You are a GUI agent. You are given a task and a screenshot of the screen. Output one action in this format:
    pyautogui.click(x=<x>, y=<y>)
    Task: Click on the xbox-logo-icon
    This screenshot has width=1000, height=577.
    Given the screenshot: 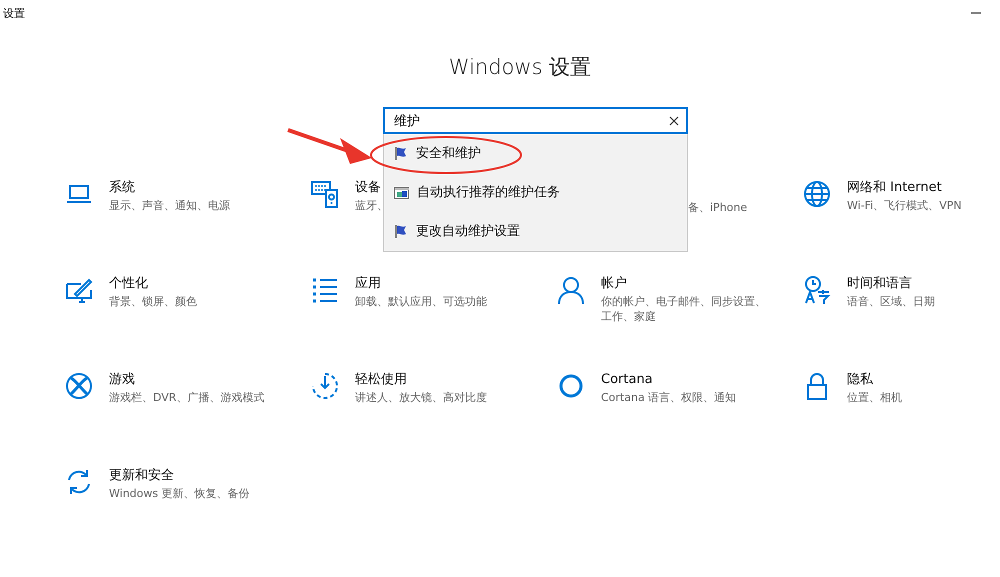 What is the action you would take?
    pyautogui.click(x=79, y=386)
    